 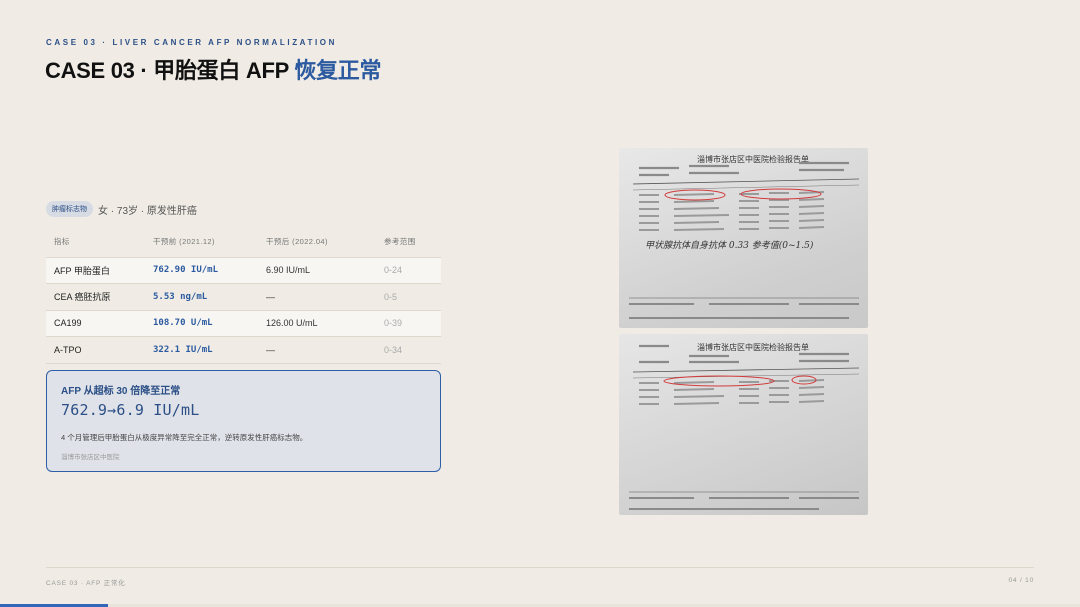 I want to click on cell-reference: 0-24, so click(x=408, y=270).